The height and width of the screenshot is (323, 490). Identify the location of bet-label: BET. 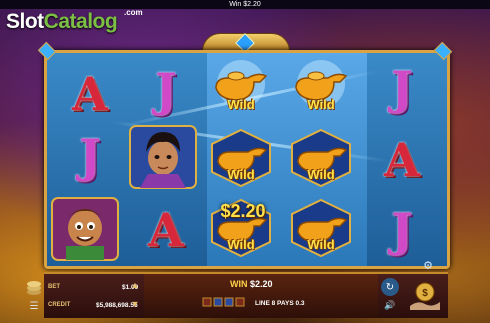
(54, 287).